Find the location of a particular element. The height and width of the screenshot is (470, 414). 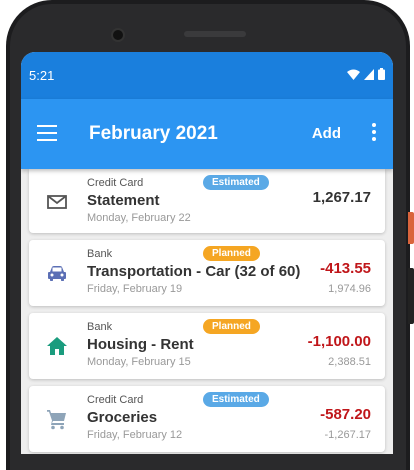

amount-value: -1,100.00 is located at coordinates (339, 341).